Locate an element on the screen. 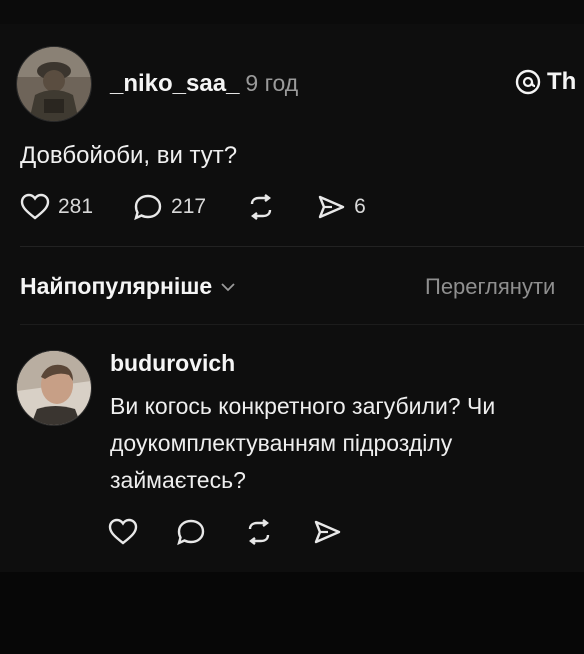 The image size is (584, 654). comment-actions is located at coordinates (244, 532).